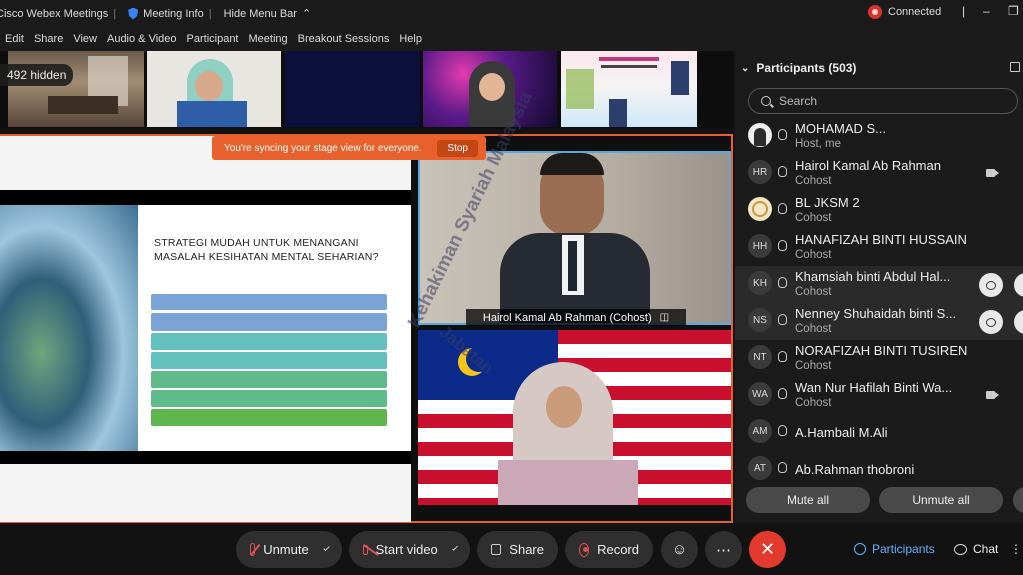  What do you see at coordinates (760, 283) in the screenshot?
I see `avatar: KH` at bounding box center [760, 283].